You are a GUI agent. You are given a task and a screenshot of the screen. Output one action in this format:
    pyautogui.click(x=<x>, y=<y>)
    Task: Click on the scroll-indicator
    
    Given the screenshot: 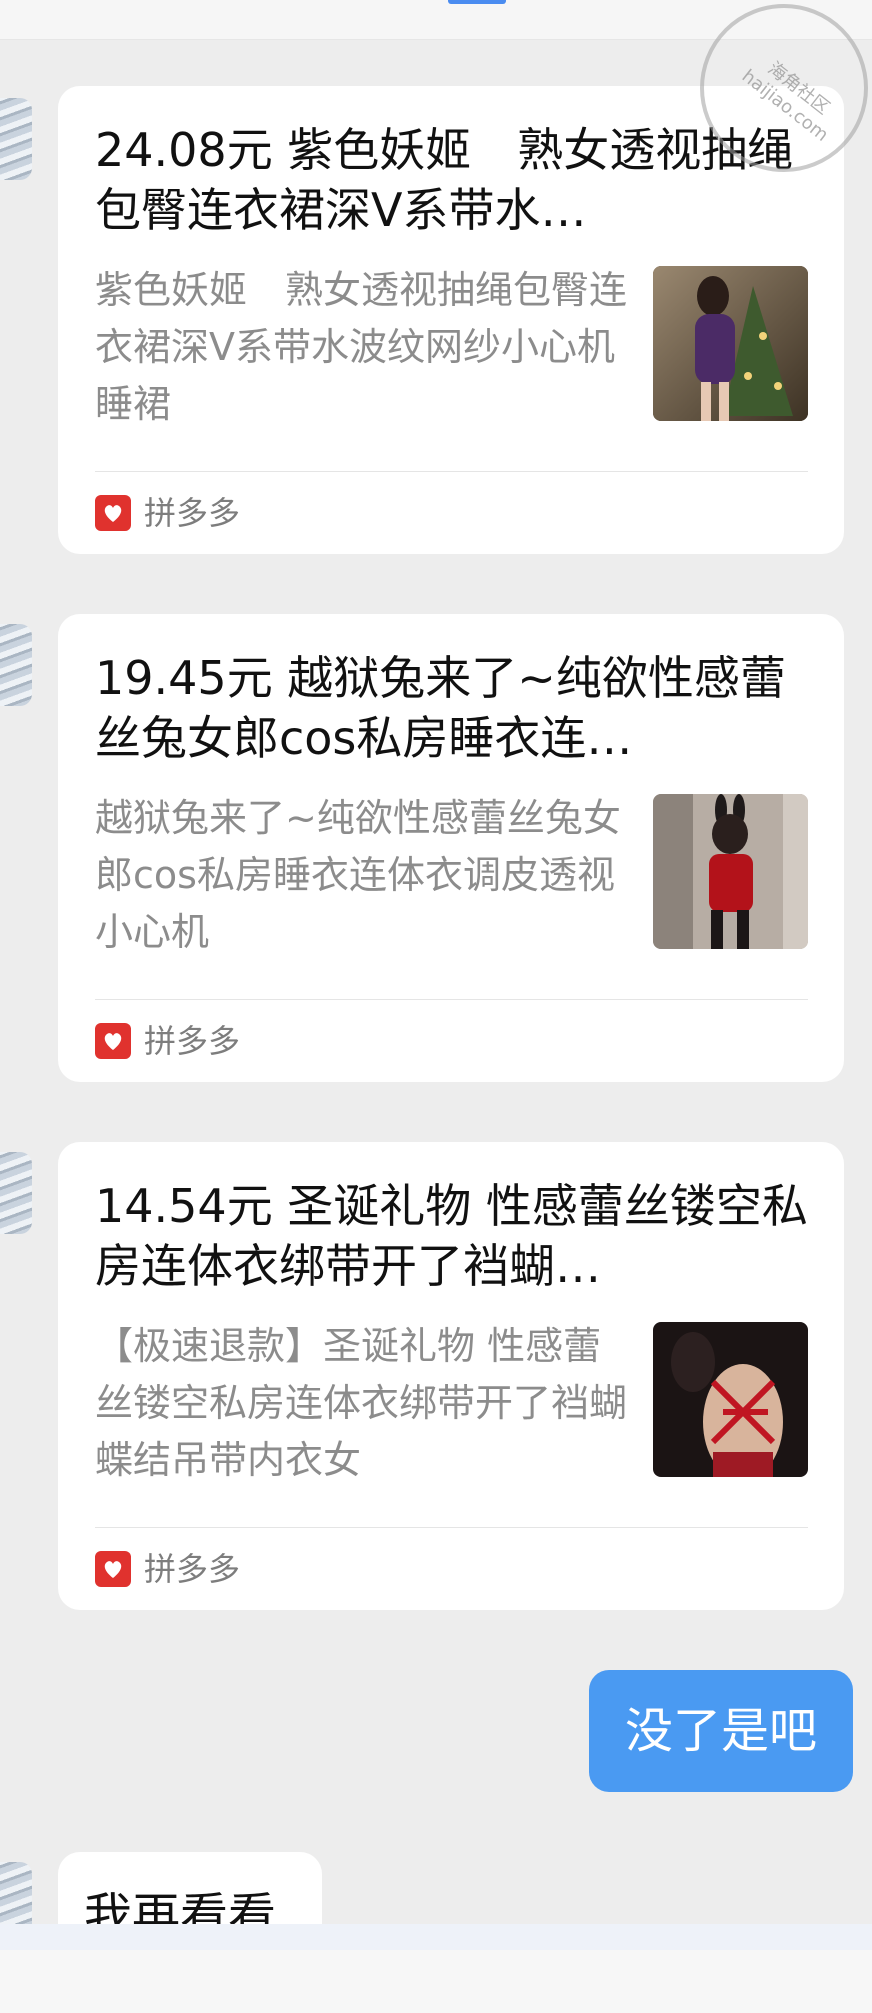 What is the action you would take?
    pyautogui.click(x=477, y=2)
    